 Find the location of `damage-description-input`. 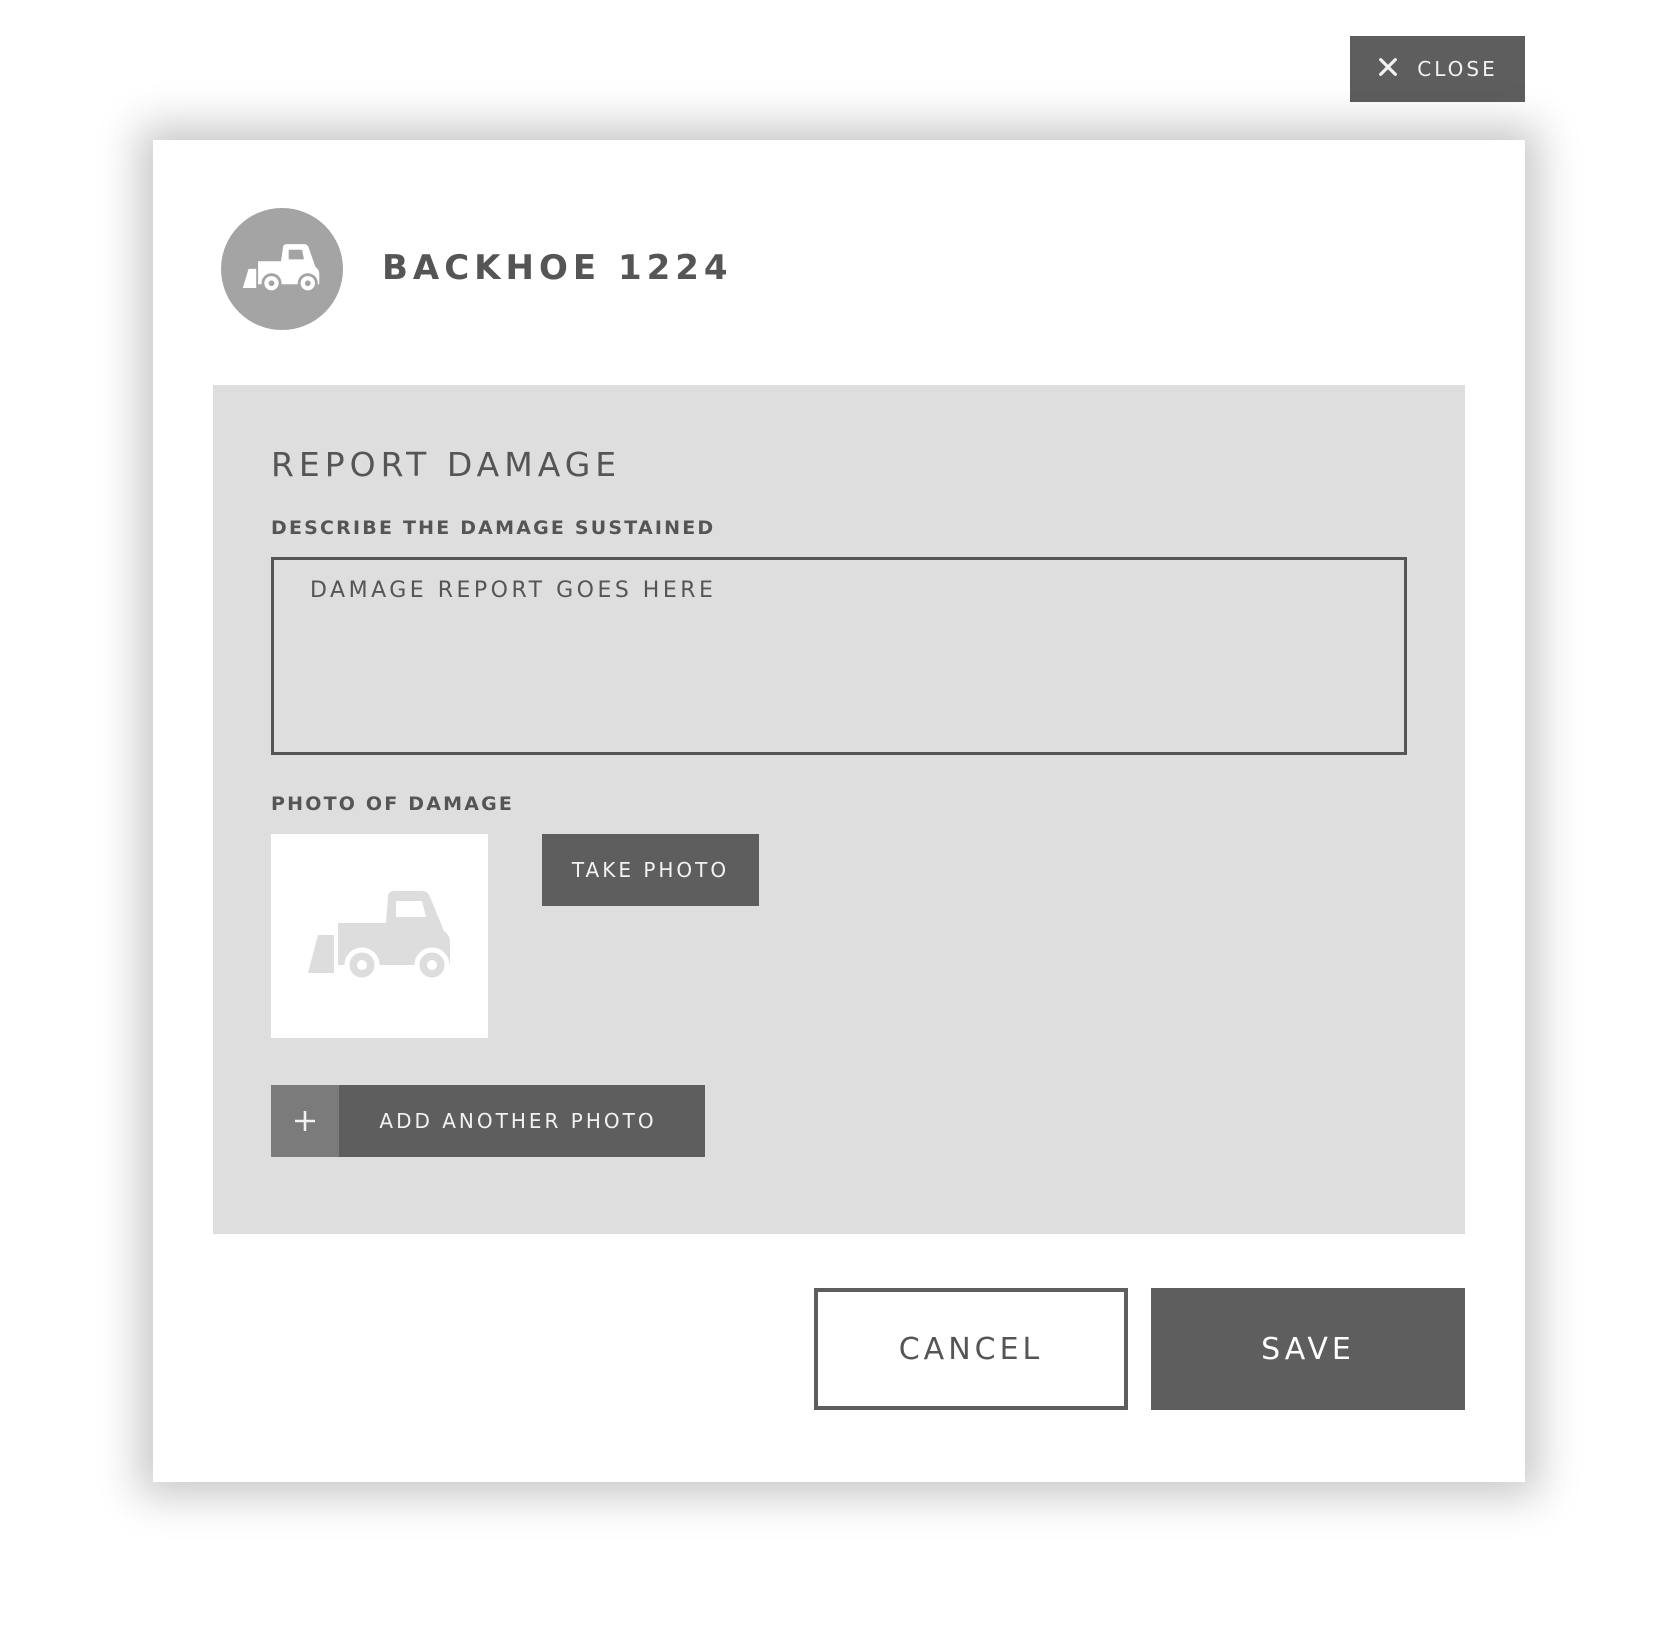

damage-description-input is located at coordinates (839, 656).